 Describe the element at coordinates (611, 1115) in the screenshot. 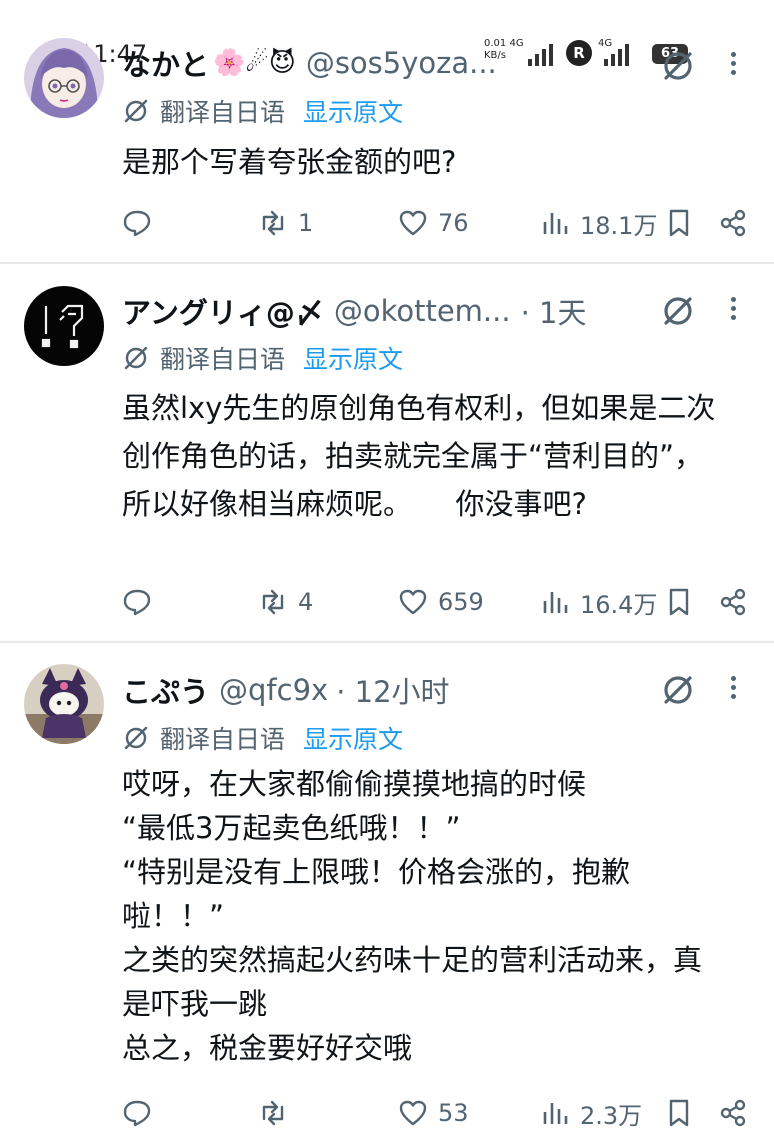

I see `view-count: 2.3万` at that location.